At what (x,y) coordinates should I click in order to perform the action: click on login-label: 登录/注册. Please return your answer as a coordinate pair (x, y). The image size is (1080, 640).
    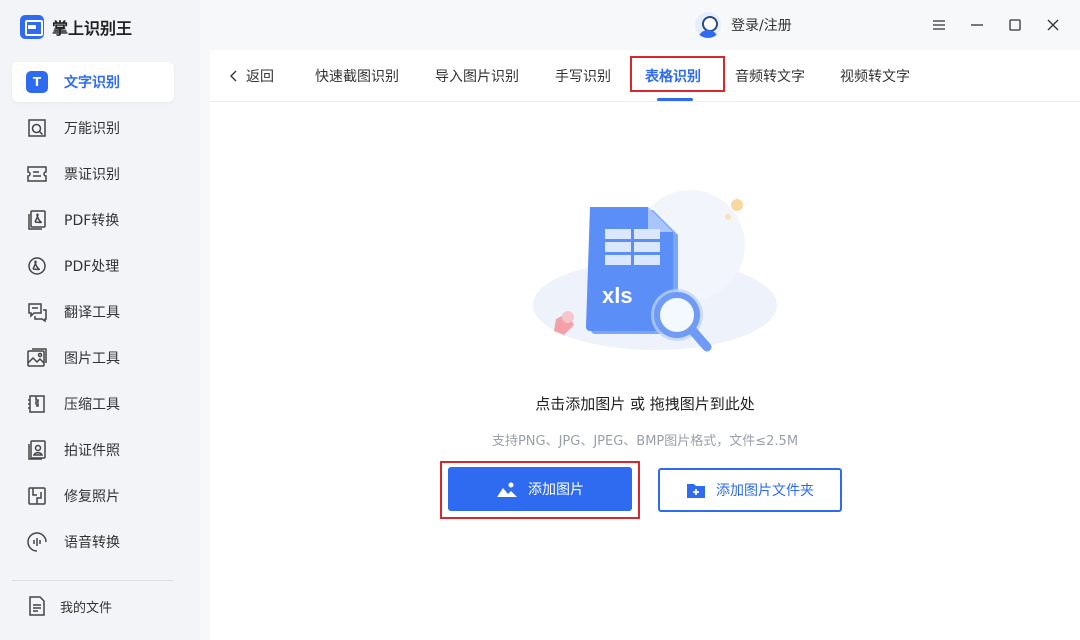
    Looking at the image, I should click on (761, 26).